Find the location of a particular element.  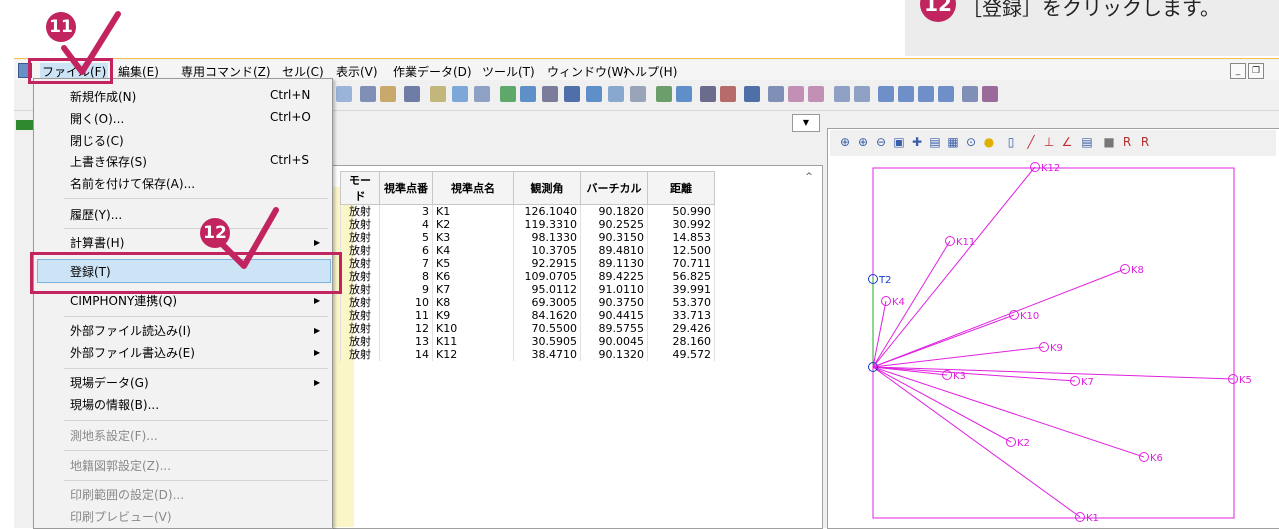

menu-import: 外部ファイル読込み(I) is located at coordinates (130, 330).